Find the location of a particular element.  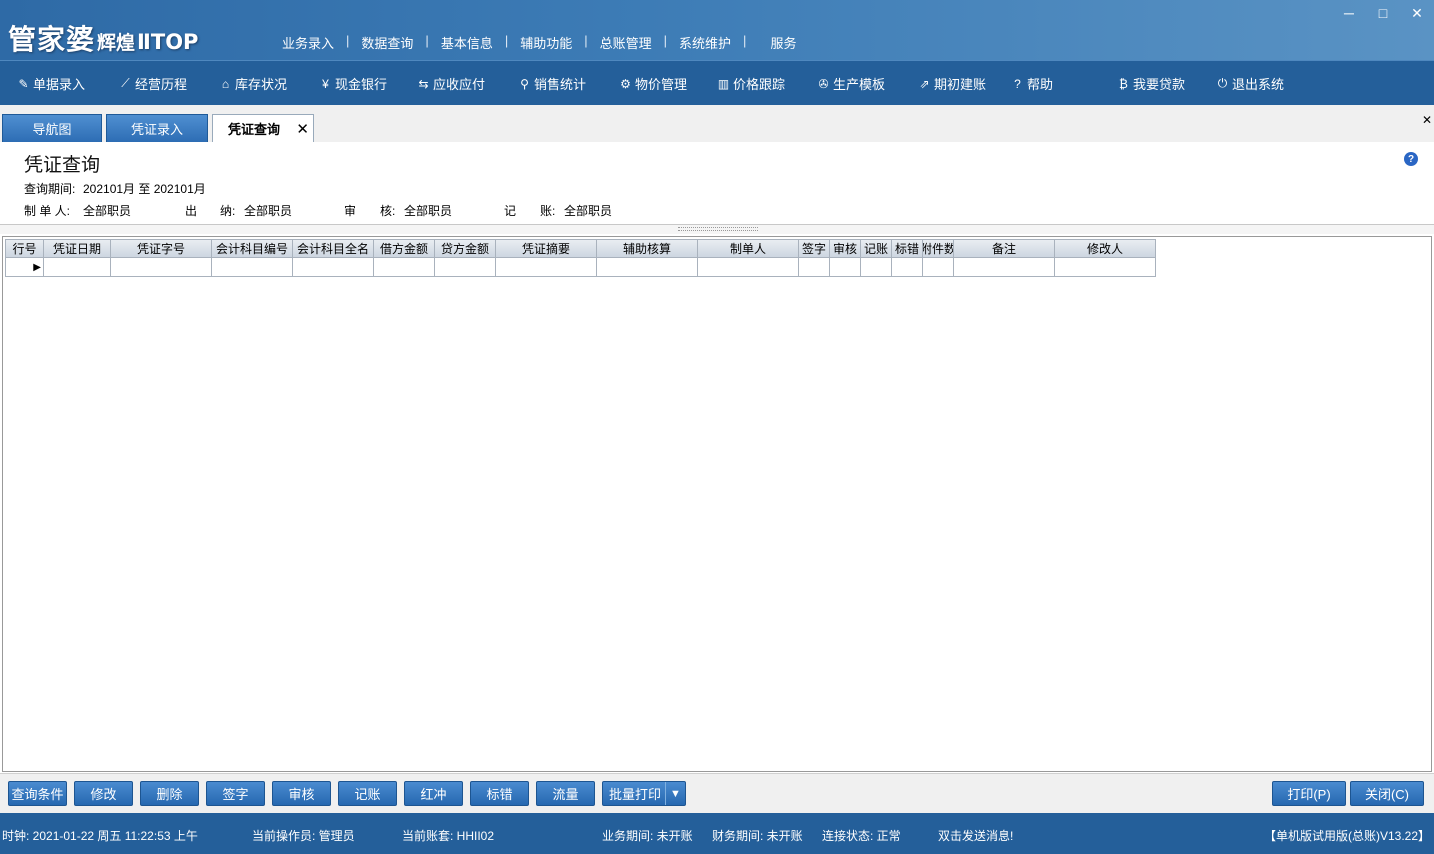

power-icon: ⏻ is located at coordinates (1222, 83).